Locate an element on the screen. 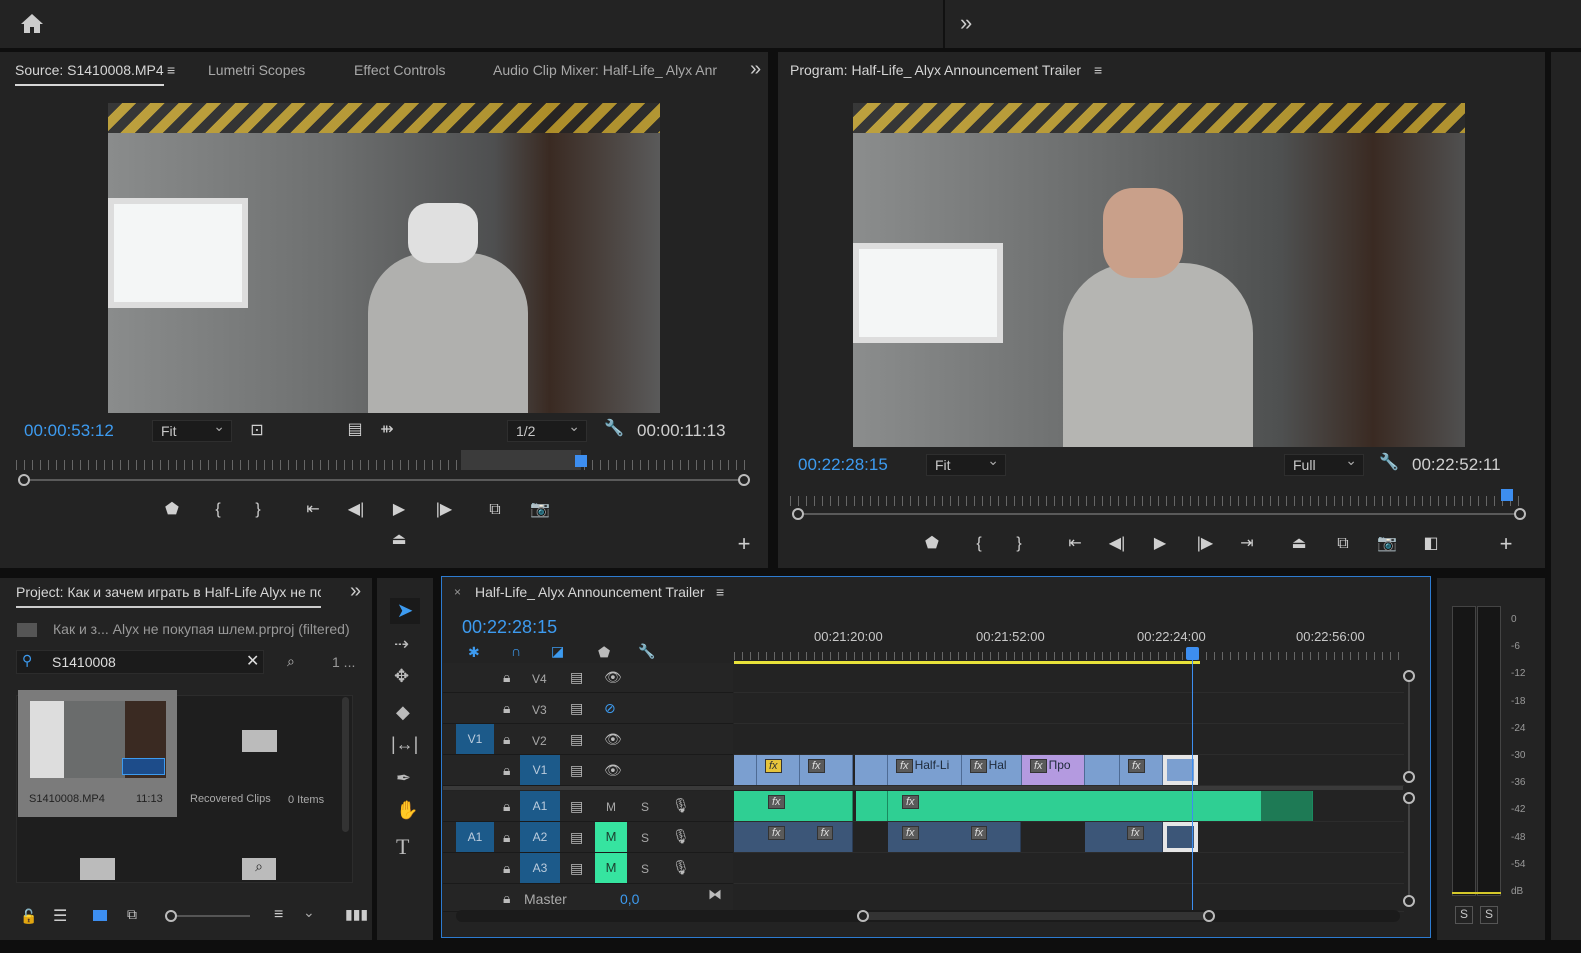 The image size is (1581, 953). automate-to-sequence-icon: ▮▮▮ is located at coordinates (356, 914).